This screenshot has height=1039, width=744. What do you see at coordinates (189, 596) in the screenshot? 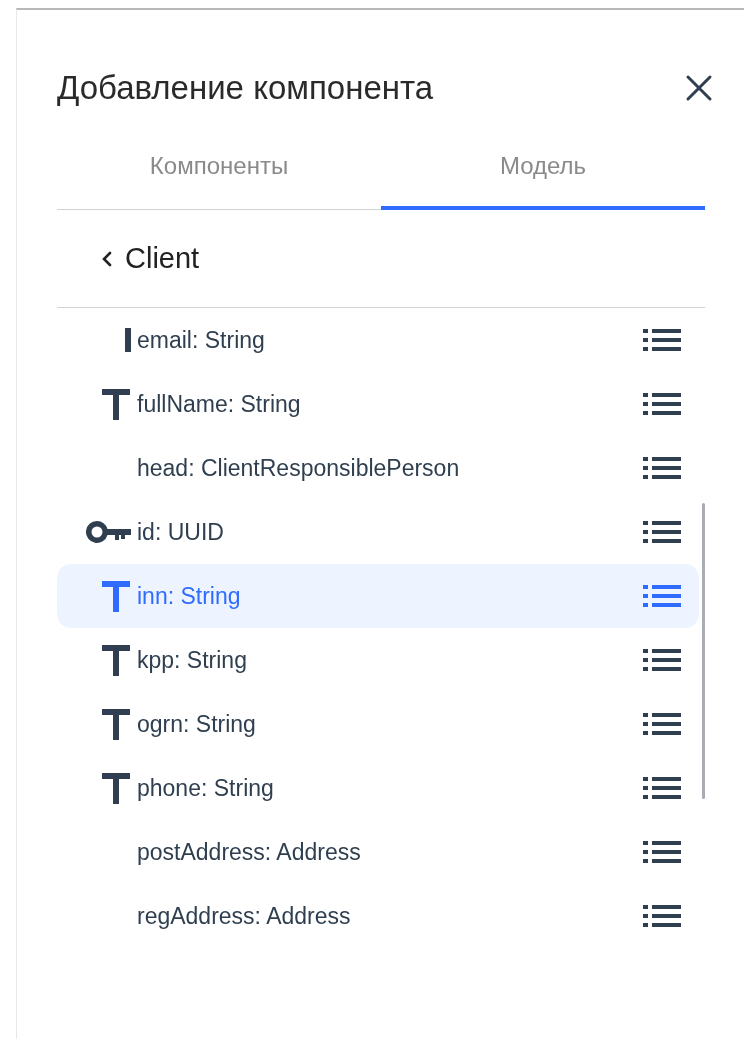
I see `field-label: inn: String` at bounding box center [189, 596].